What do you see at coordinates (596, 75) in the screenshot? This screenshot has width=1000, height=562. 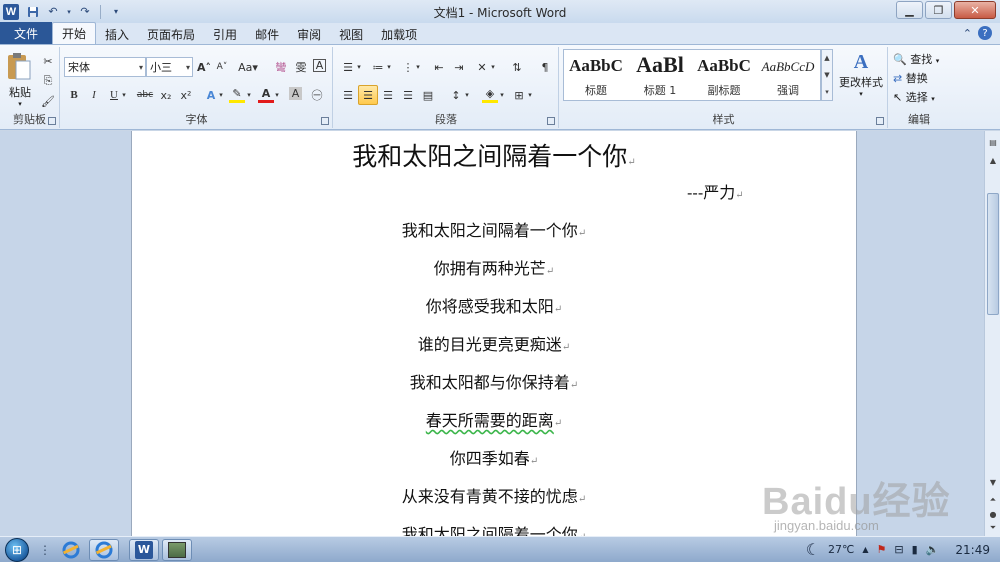 I see `style-title: AaBbC 标题` at bounding box center [596, 75].